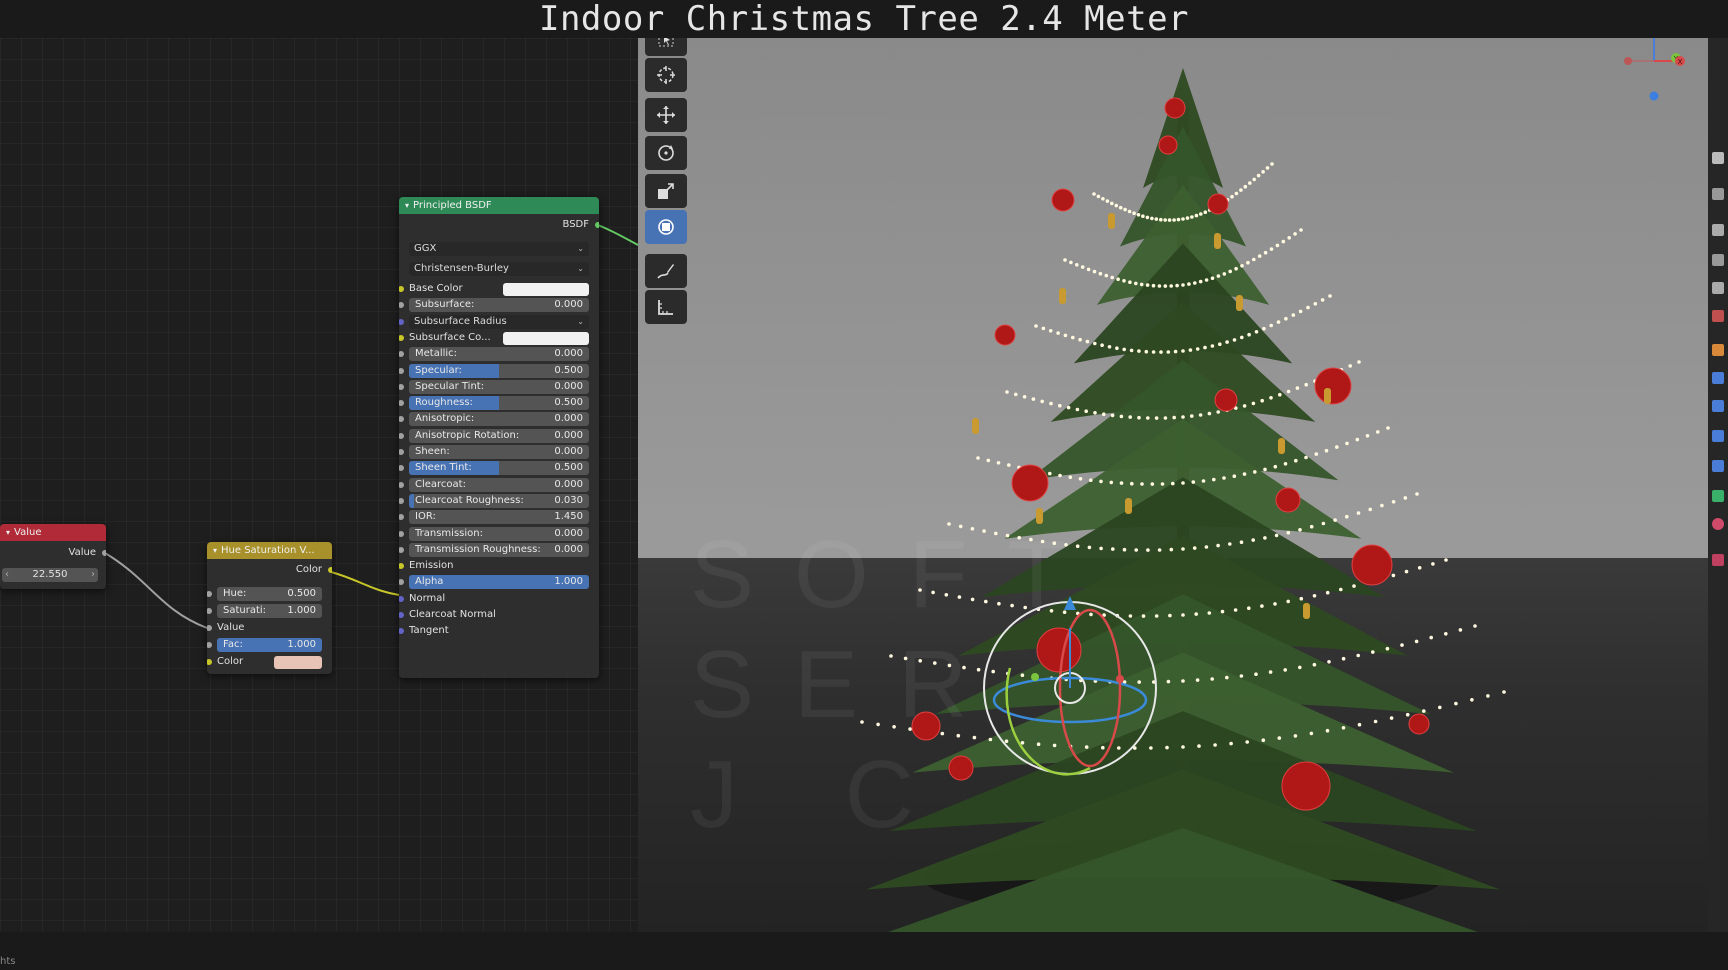  What do you see at coordinates (499, 387) in the screenshot?
I see `specular-tint-field: Specular Tint: 0.000` at bounding box center [499, 387].